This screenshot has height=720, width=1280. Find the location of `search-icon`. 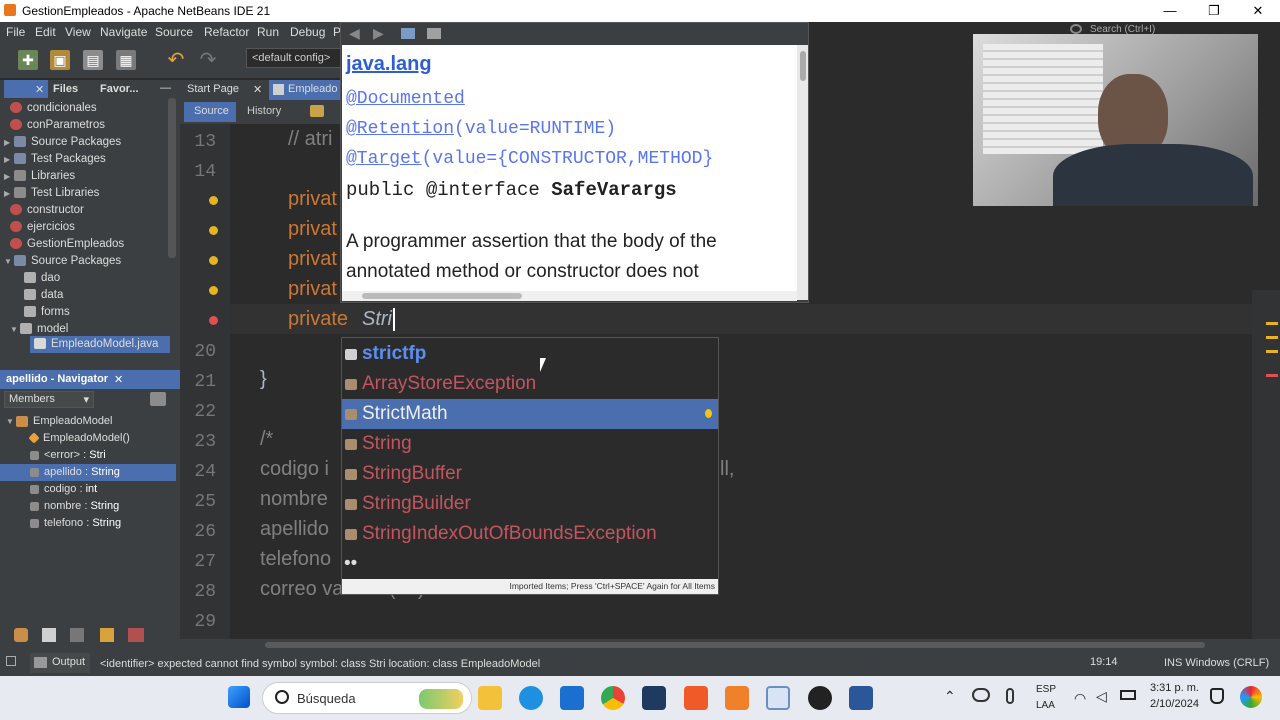

search-icon is located at coordinates (1076, 29).